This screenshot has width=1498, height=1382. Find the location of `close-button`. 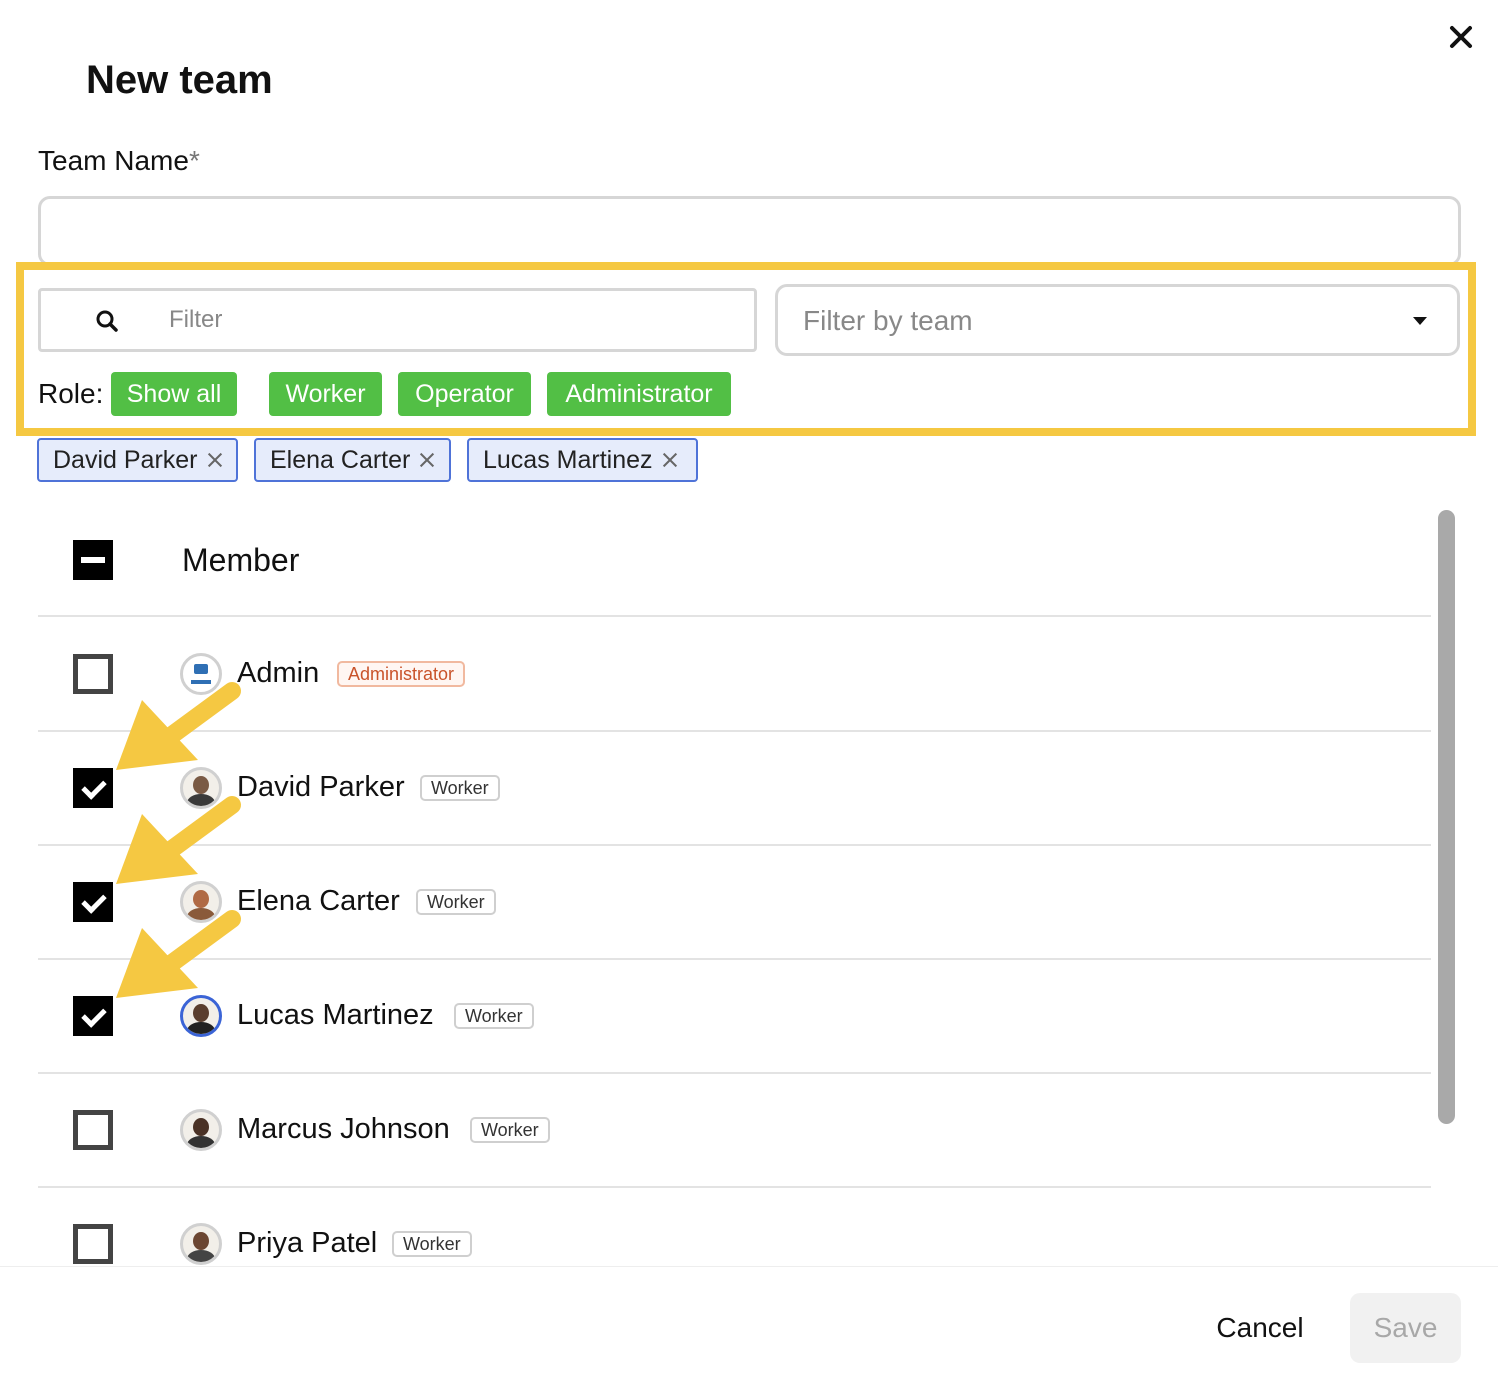

close-button is located at coordinates (1461, 37).